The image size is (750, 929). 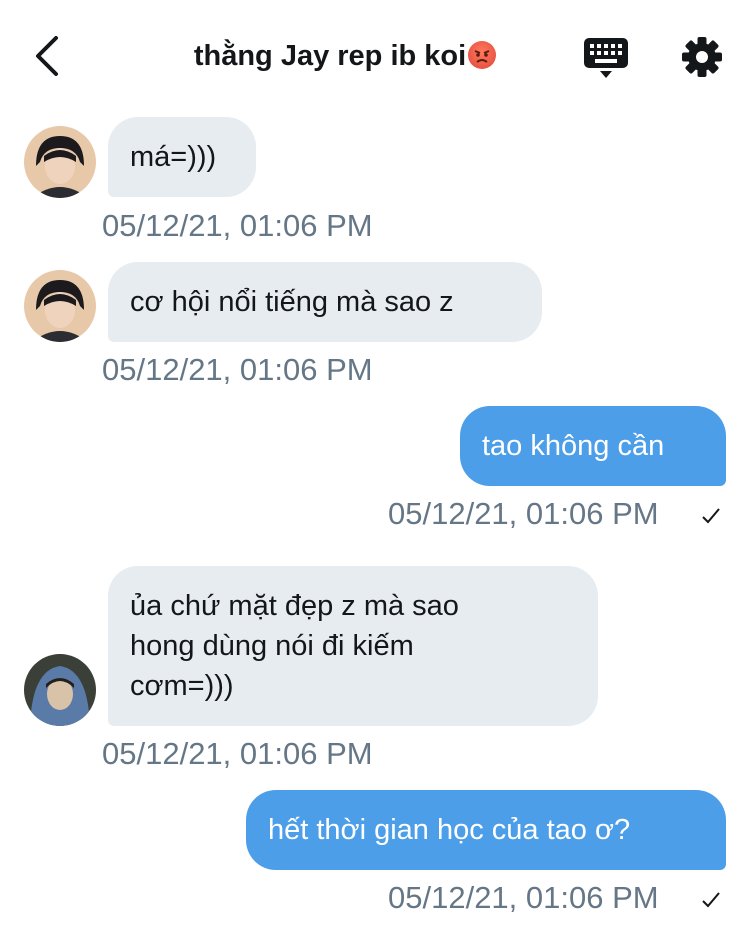 What do you see at coordinates (573, 446) in the screenshot?
I see `message-text: tao không cần` at bounding box center [573, 446].